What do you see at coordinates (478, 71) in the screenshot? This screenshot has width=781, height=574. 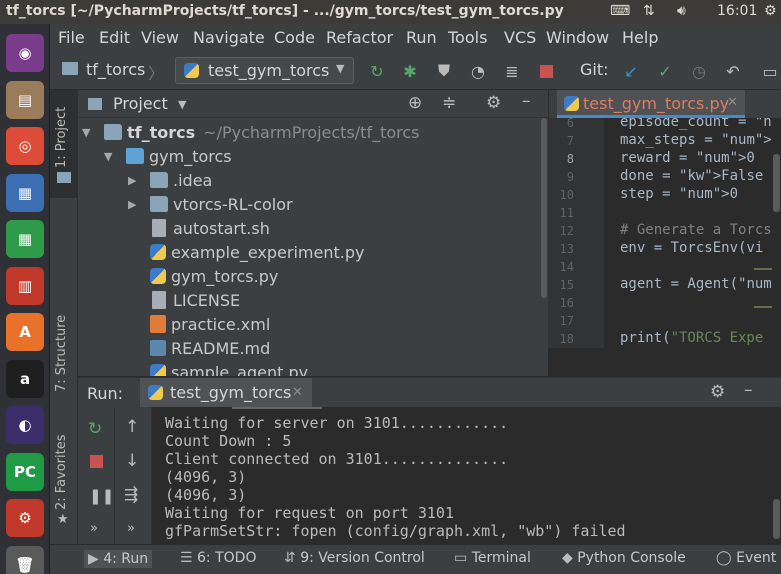 I see `profile-icon: ◔` at bounding box center [478, 71].